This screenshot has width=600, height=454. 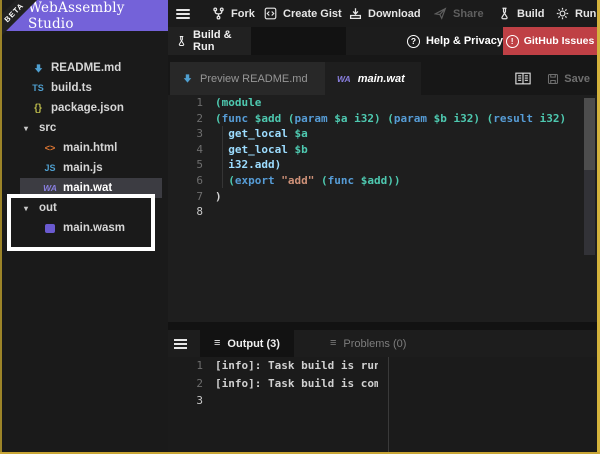 I want to click on panel-tabbar: ≡ Output (3) ≡ Problems (0), so click(x=384, y=343).